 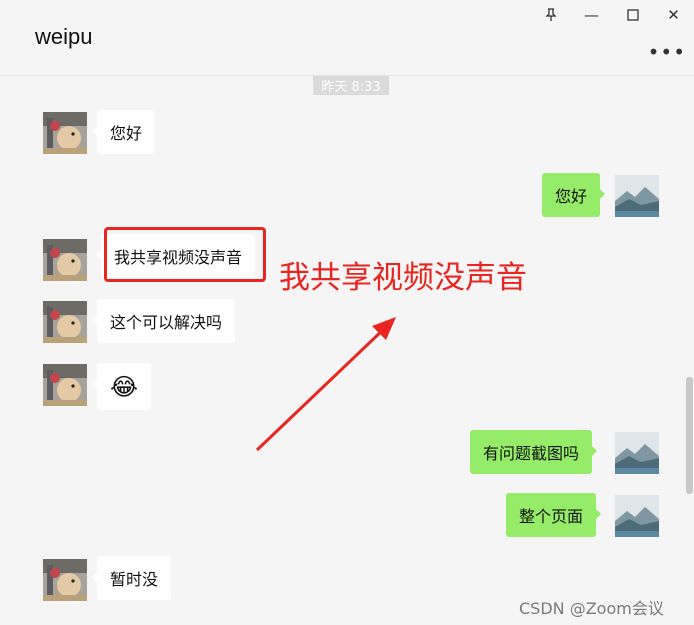 I want to click on message-text: 有问题截图吗, so click(x=531, y=453).